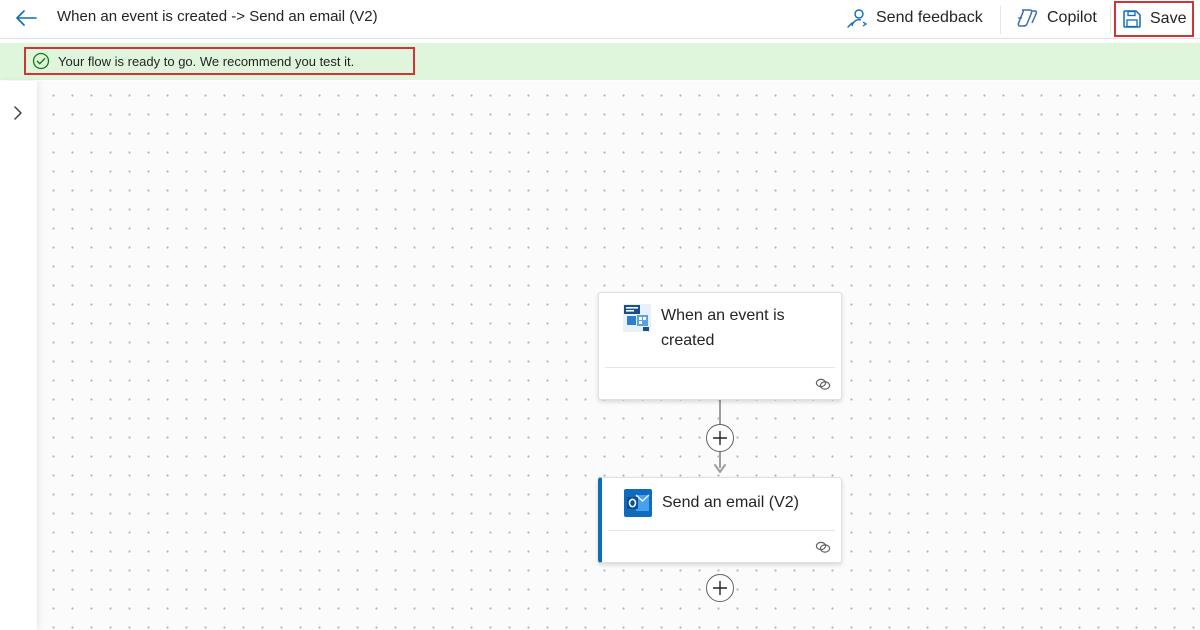 The height and width of the screenshot is (630, 1200). I want to click on success-check-icon, so click(41, 61).